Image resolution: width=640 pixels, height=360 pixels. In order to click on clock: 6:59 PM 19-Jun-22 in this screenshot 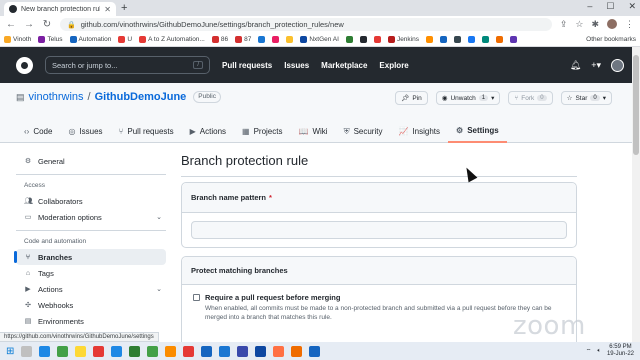, I will do `click(620, 351)`.